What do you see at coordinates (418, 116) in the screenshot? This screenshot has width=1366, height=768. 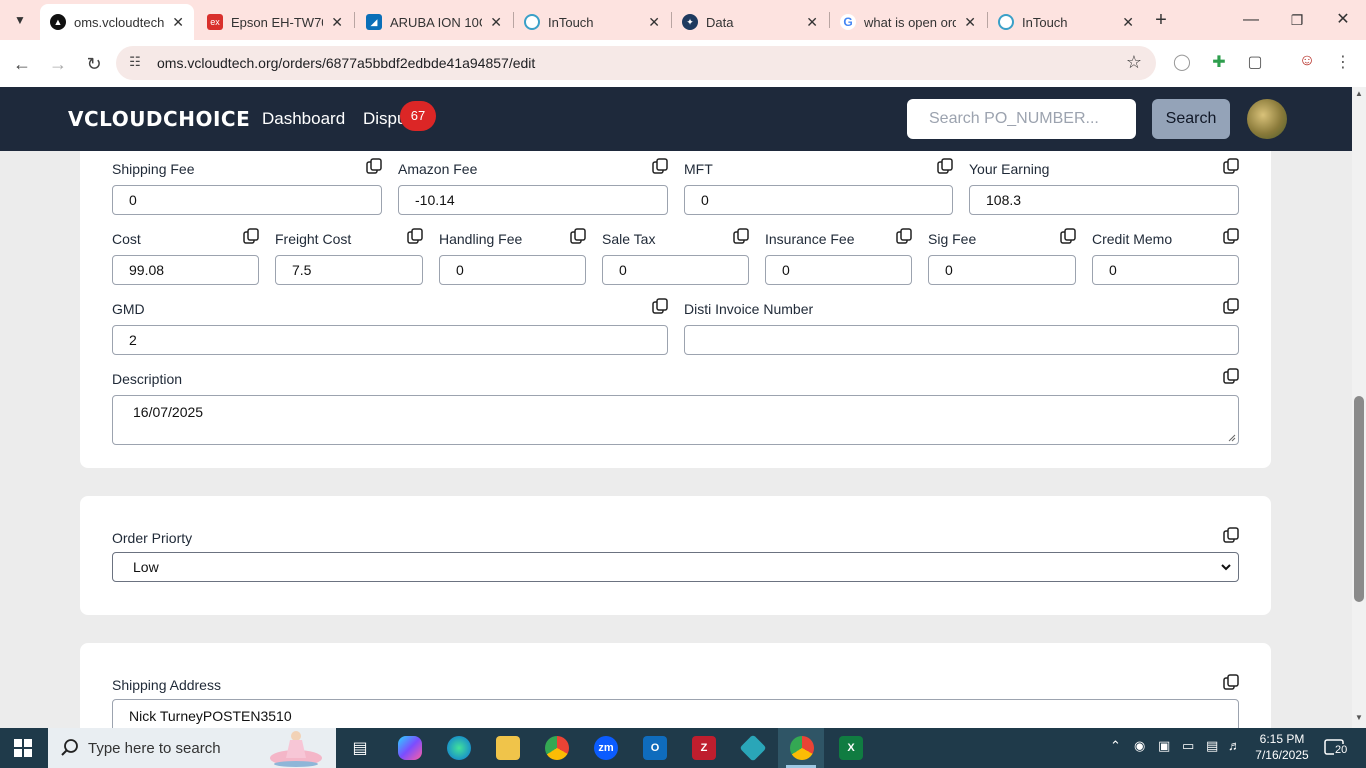 I see `disputes-count-badge: 67` at bounding box center [418, 116].